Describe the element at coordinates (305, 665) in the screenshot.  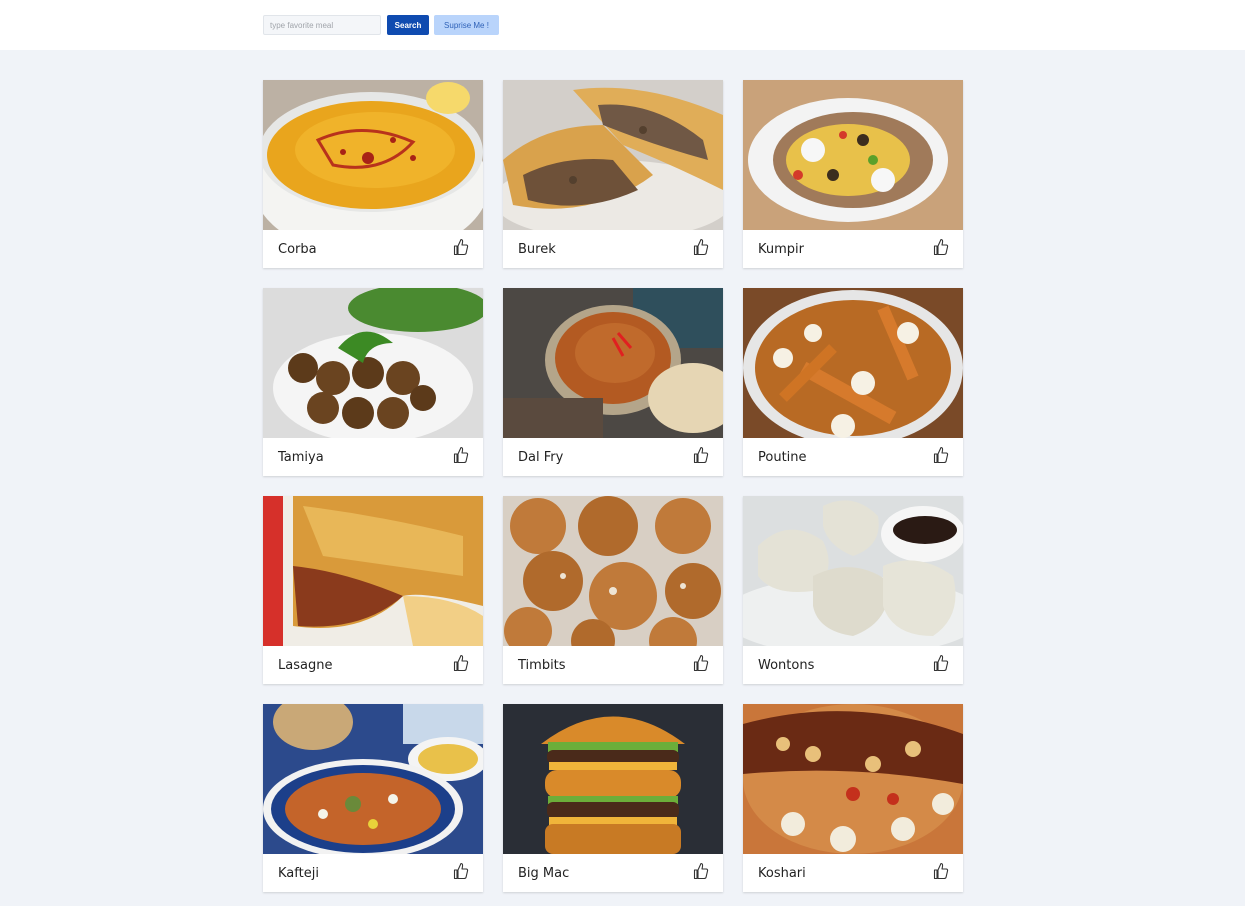
I see `meal-name: Lasagne` at that location.